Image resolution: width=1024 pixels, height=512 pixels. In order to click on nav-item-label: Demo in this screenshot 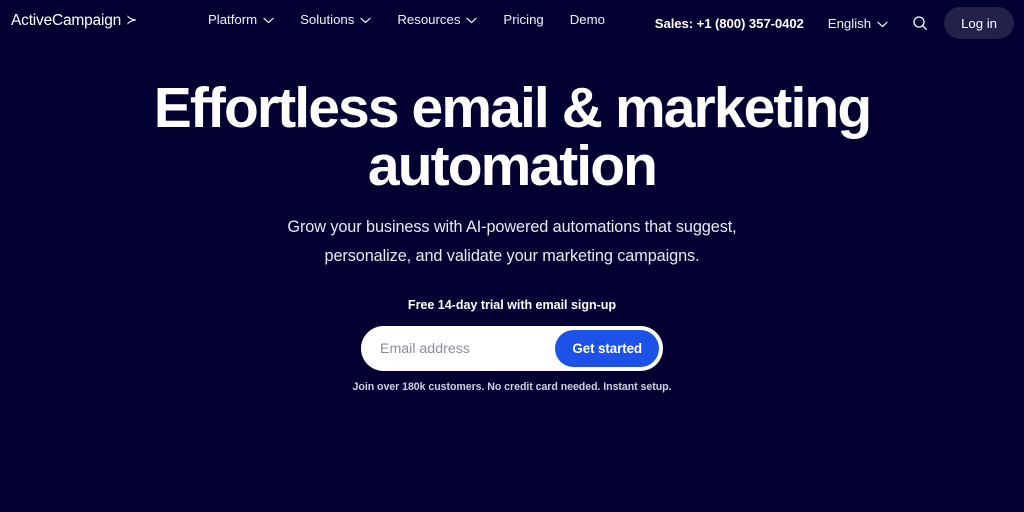, I will do `click(587, 19)`.